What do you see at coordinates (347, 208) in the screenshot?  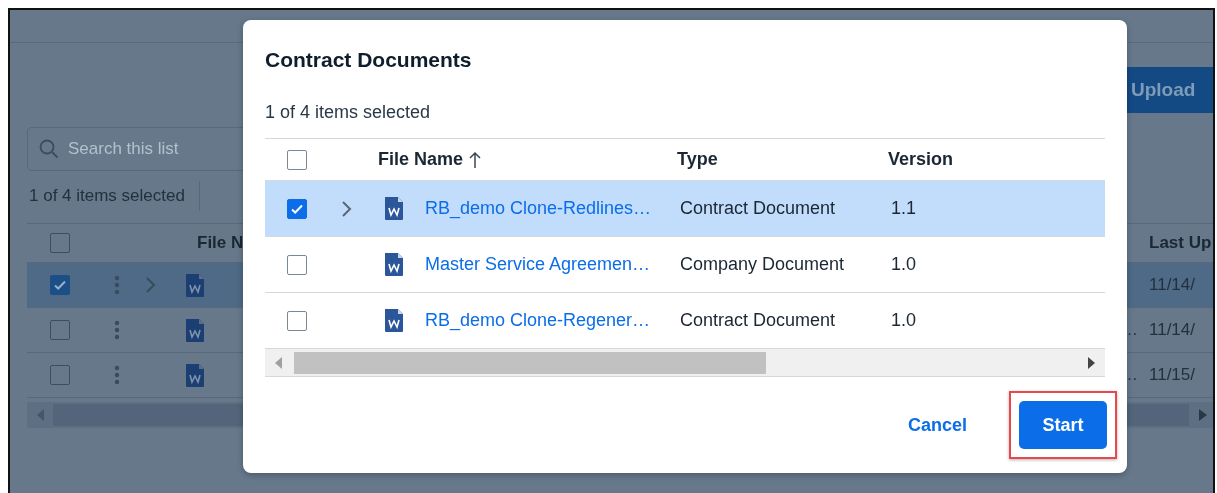 I see `chevron-right-icon` at bounding box center [347, 208].